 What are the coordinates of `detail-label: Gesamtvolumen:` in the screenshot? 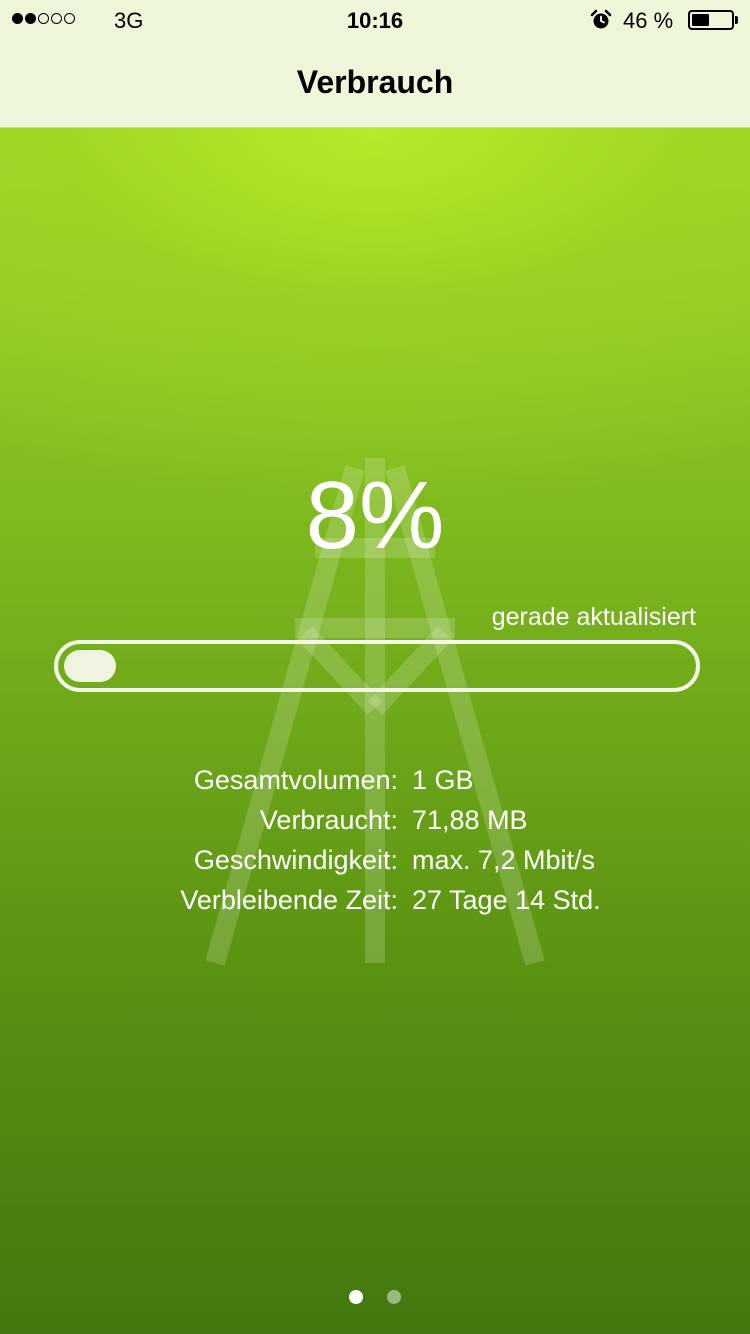 It's located at (295, 780).